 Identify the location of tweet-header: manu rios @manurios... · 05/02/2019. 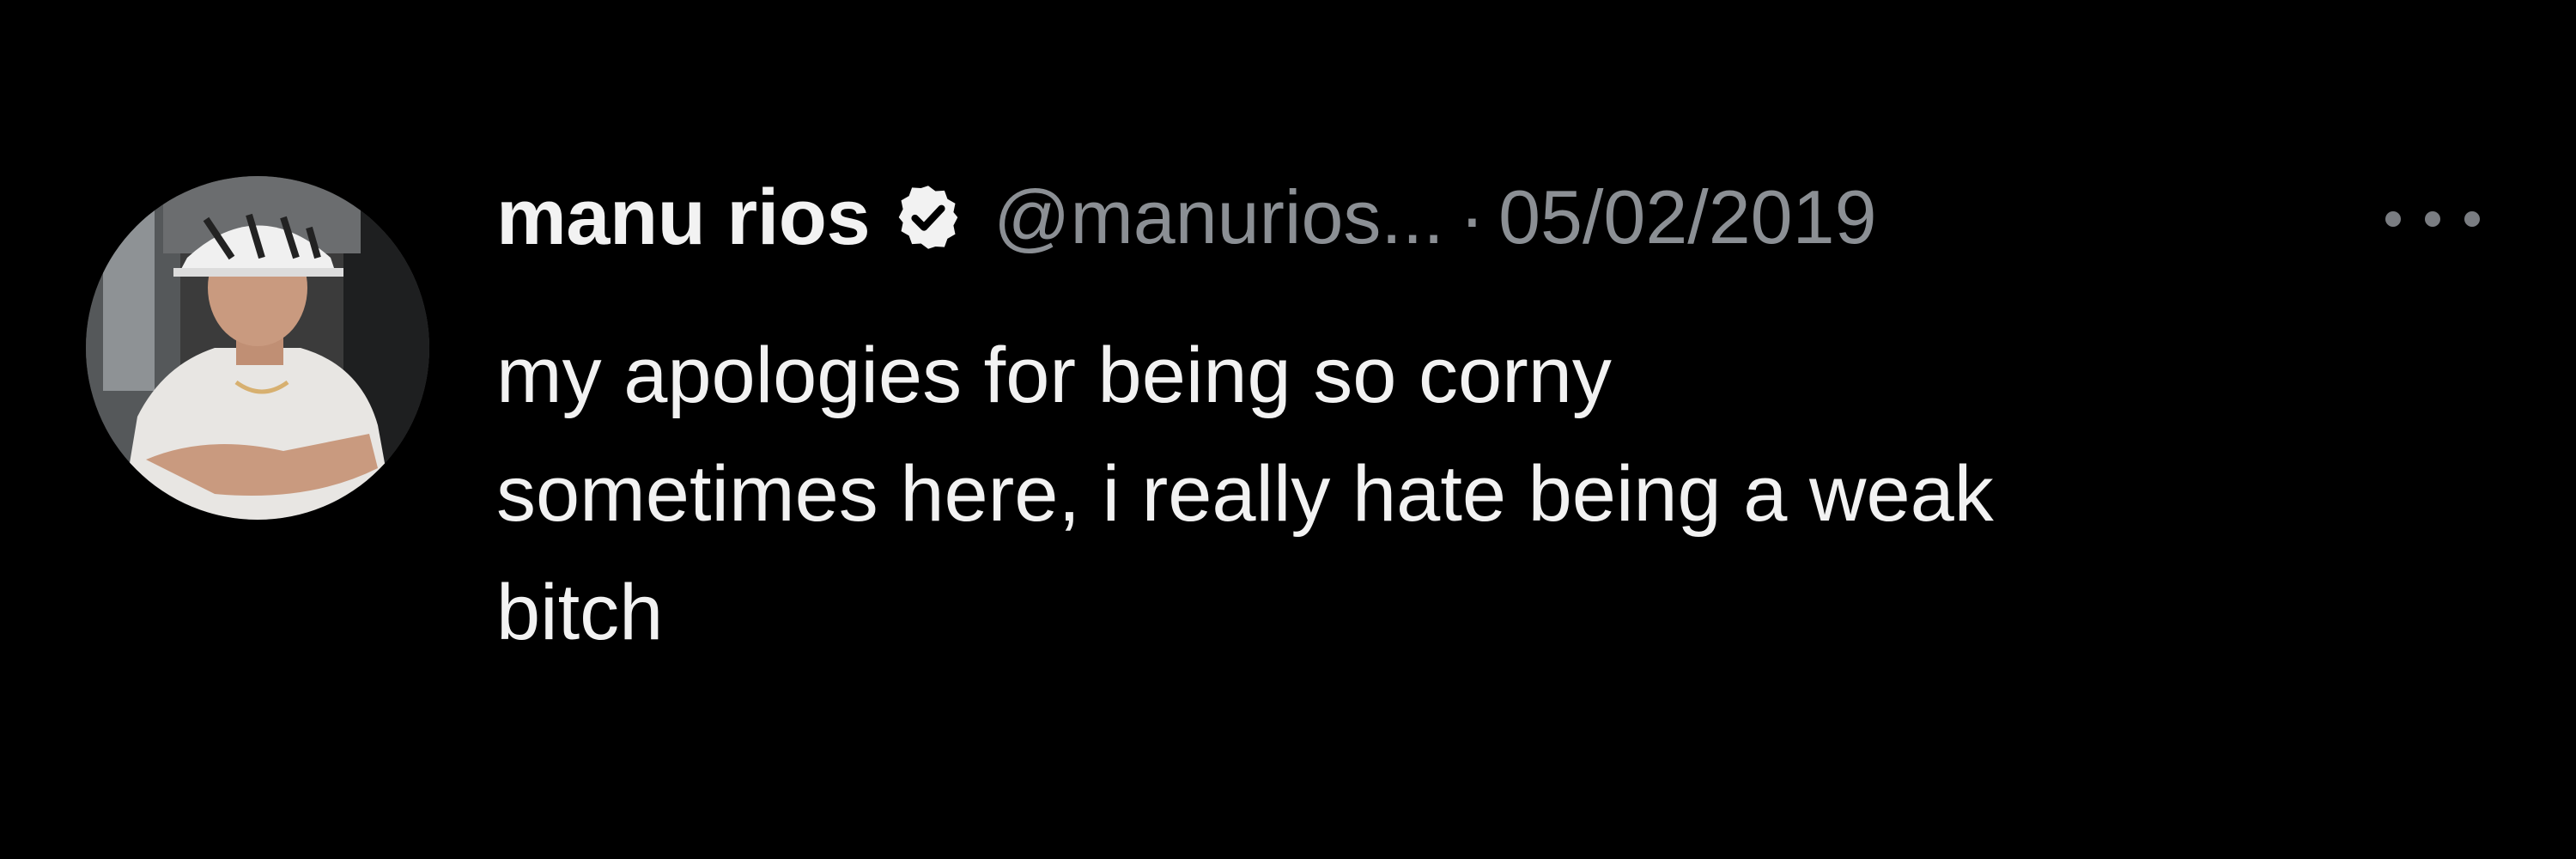
(1186, 217).